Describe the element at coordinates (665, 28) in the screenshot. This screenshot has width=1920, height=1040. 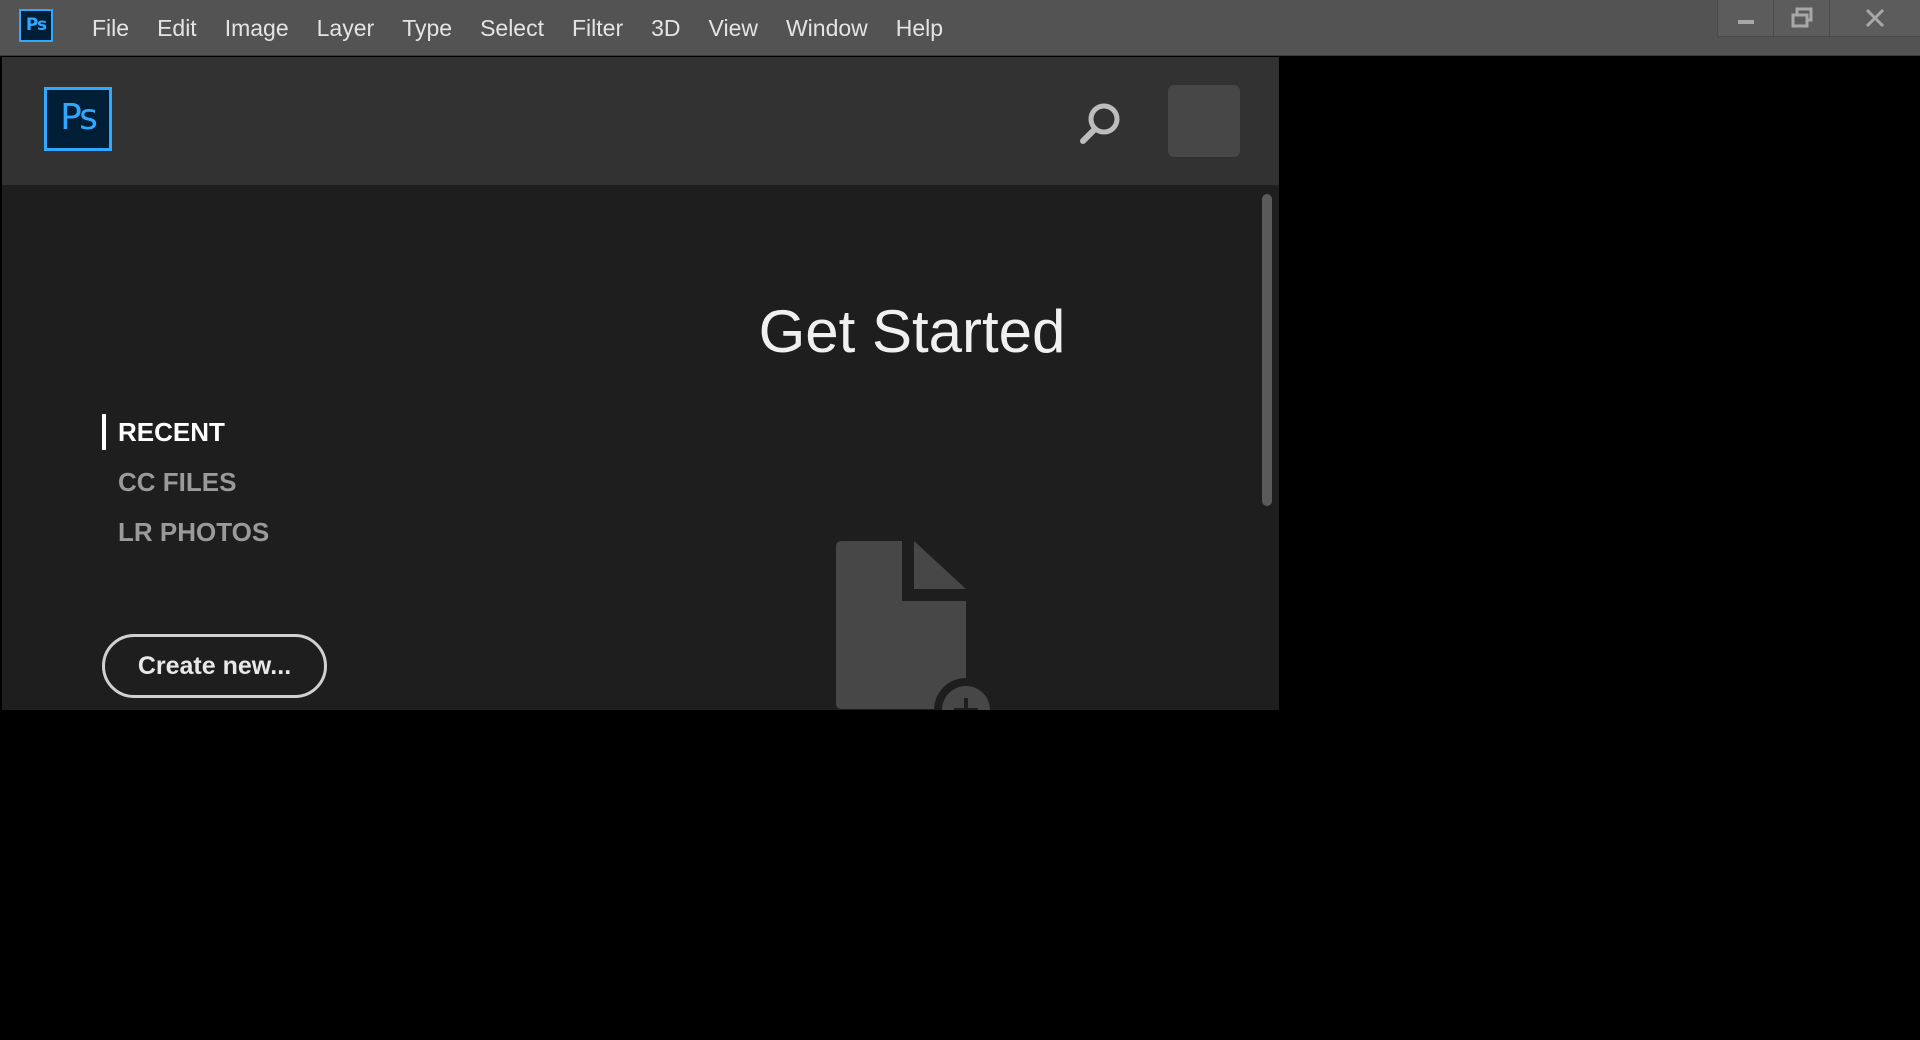
I see `menu-3d: 3D` at that location.